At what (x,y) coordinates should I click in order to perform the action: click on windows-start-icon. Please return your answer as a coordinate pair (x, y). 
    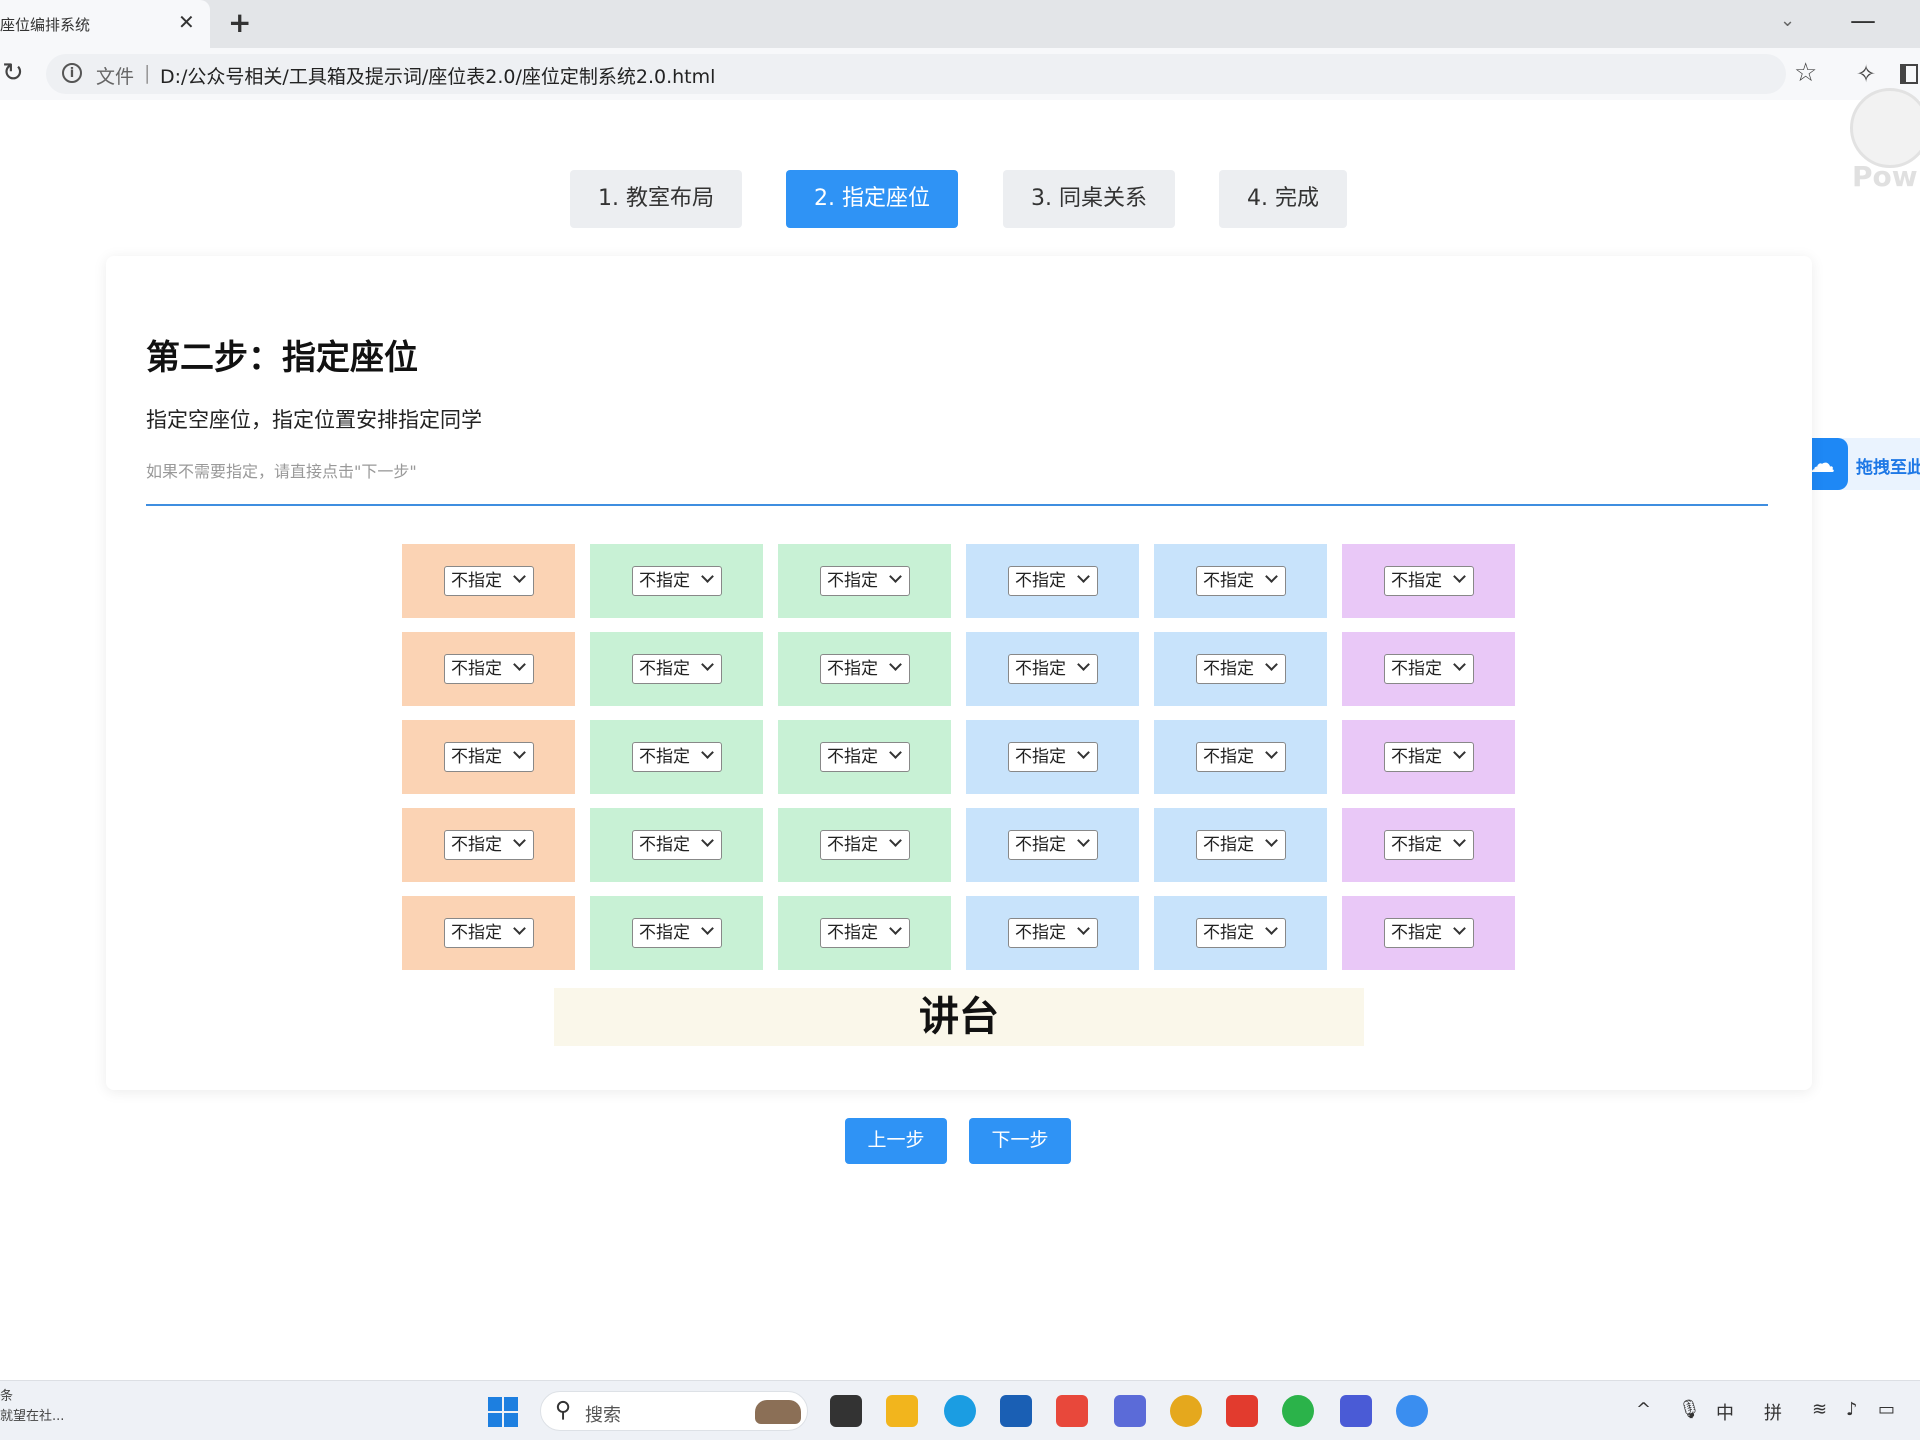
    Looking at the image, I should click on (503, 1412).